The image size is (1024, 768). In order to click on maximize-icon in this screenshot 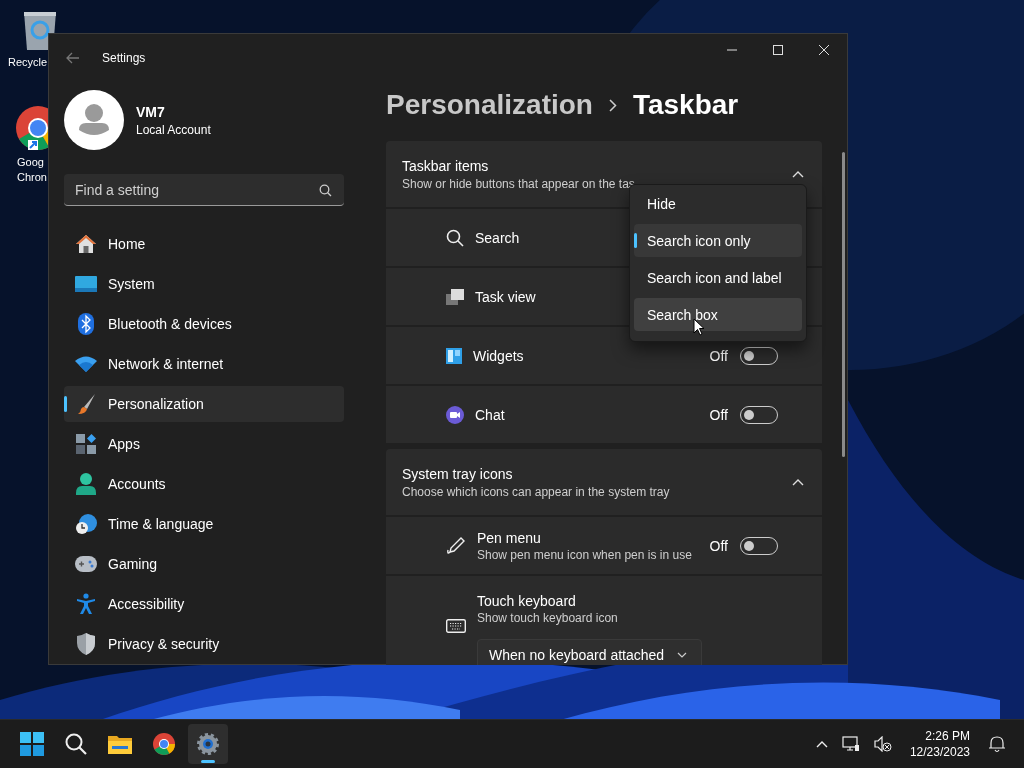, I will do `click(778, 50)`.